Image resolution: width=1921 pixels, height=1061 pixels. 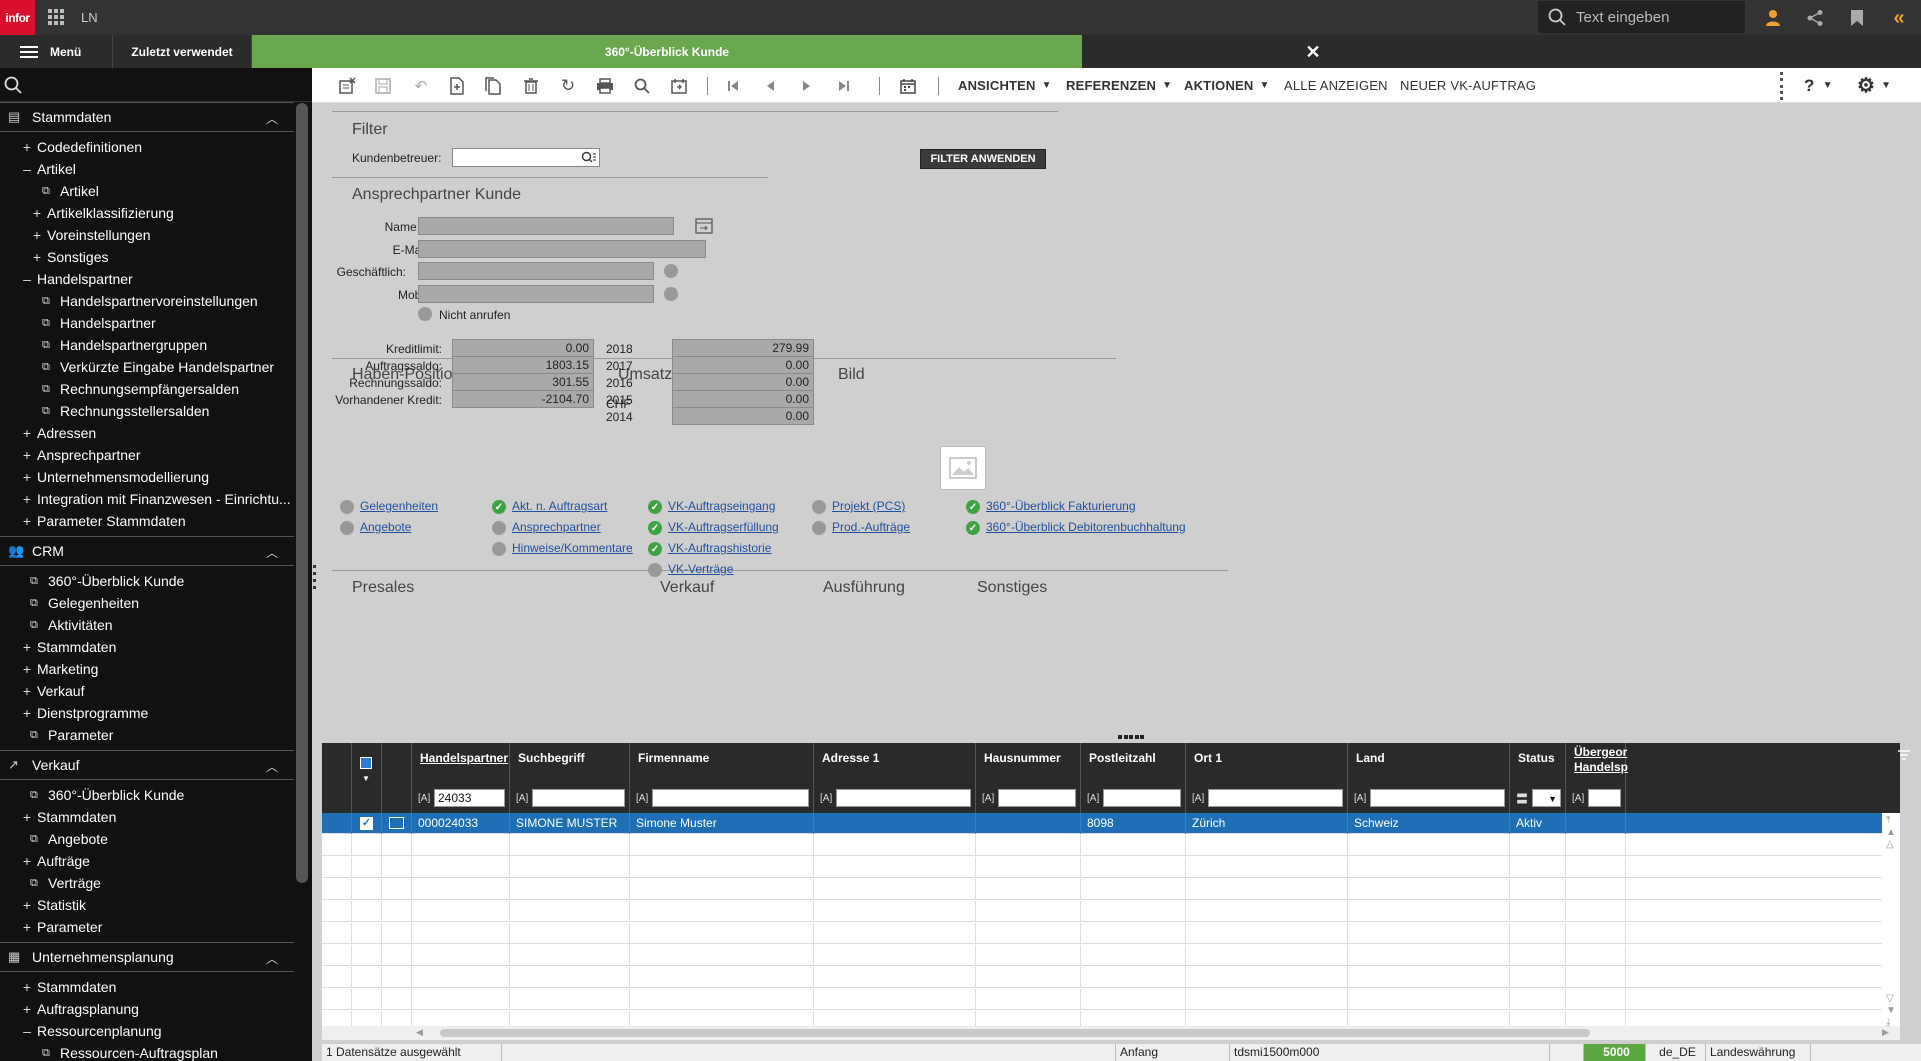 What do you see at coordinates (1336, 85) in the screenshot?
I see `show-all-button: ALLE ANZEIGEN` at bounding box center [1336, 85].